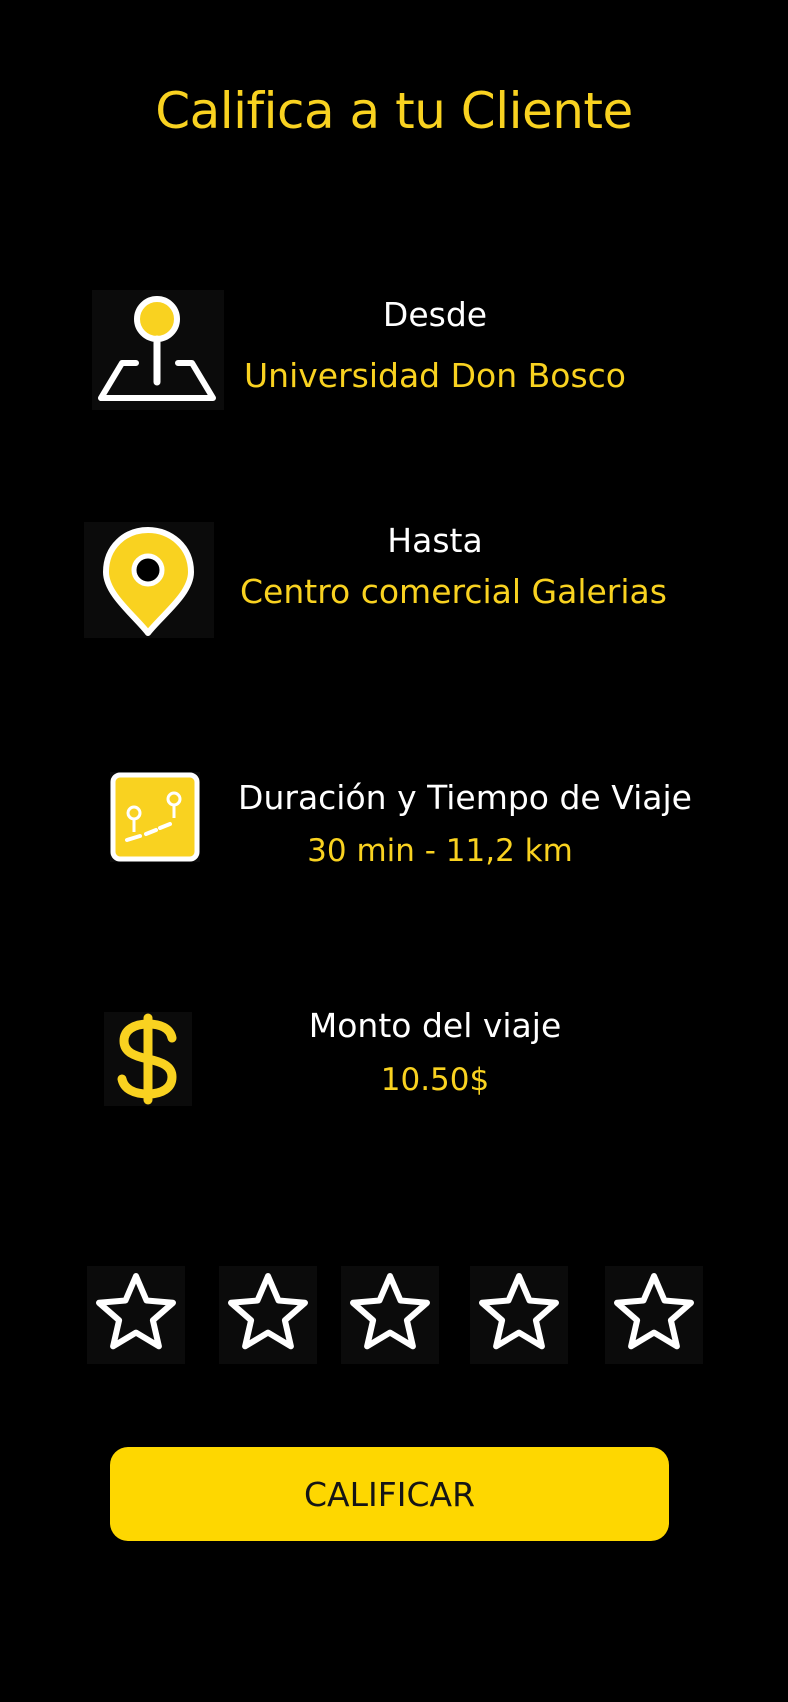 This screenshot has width=788, height=1702. What do you see at coordinates (435, 1025) in the screenshot?
I see `amount-label: Monto del viaje` at bounding box center [435, 1025].